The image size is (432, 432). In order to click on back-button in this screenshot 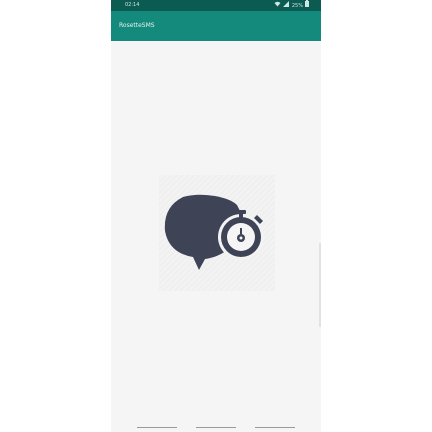, I will do `click(157, 427)`.